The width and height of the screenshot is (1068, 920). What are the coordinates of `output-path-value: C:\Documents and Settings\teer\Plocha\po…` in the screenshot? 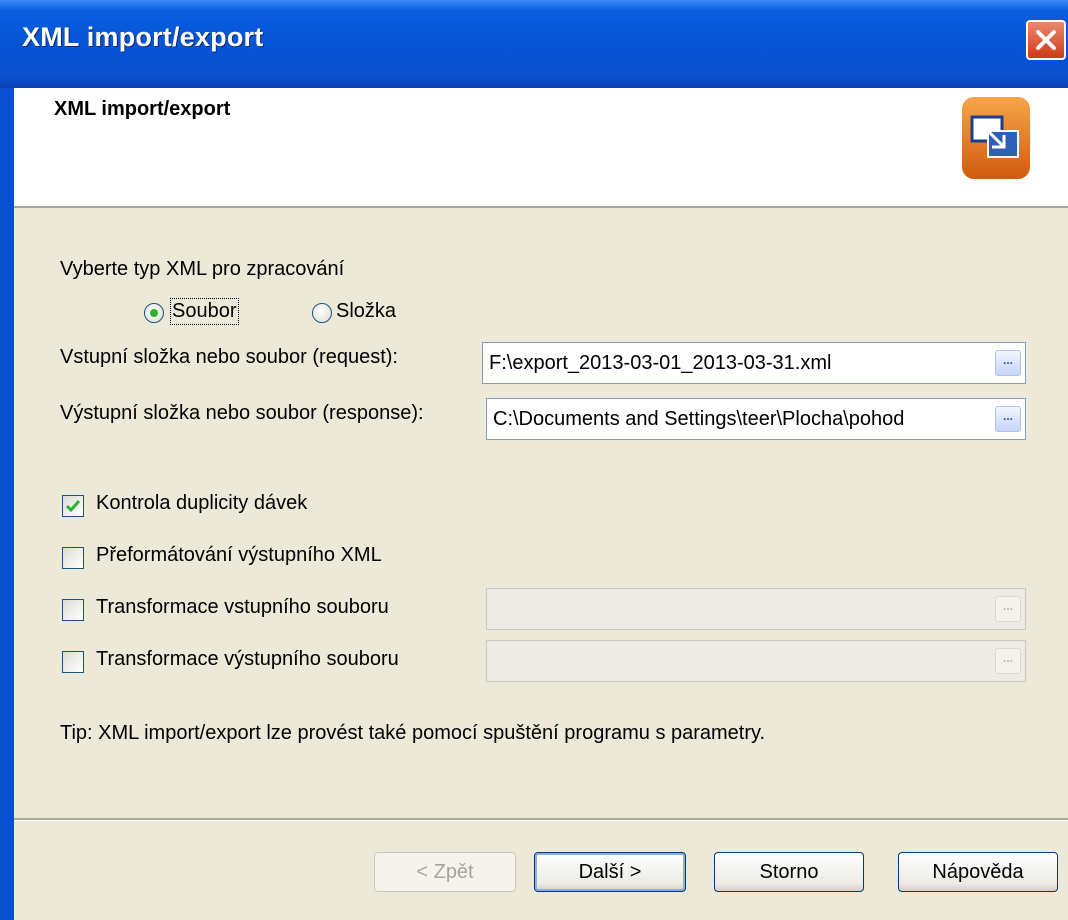 It's located at (699, 419).